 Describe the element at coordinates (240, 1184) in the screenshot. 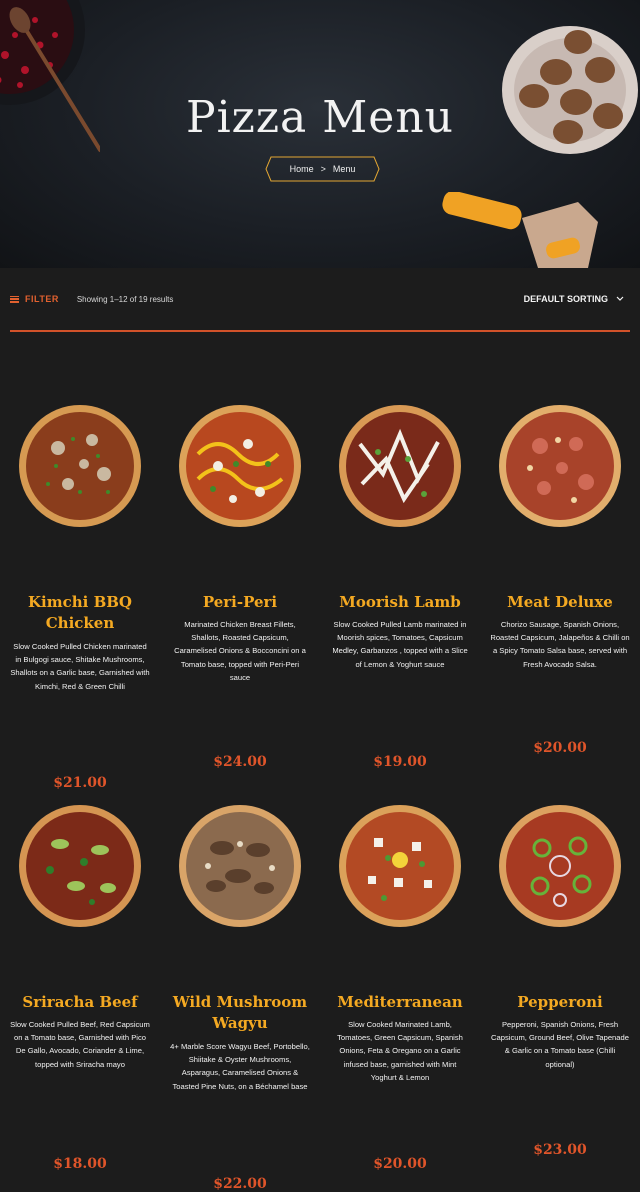

I see `product-price: $22.00` at that location.